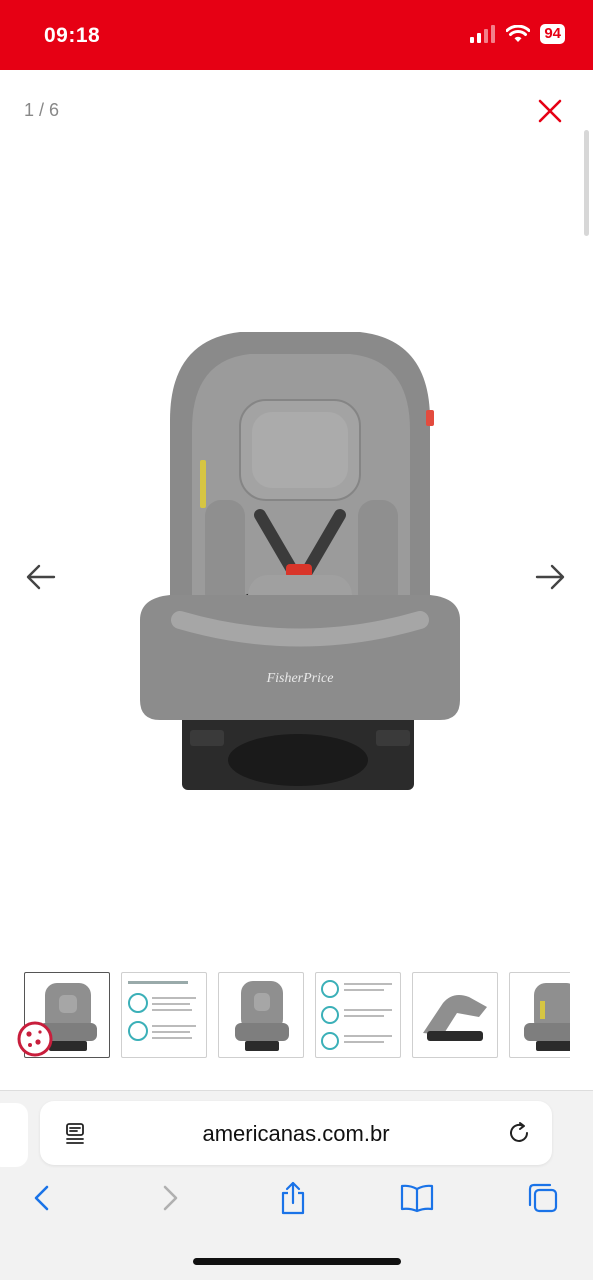 This screenshot has height=1280, width=593. Describe the element at coordinates (300, 678) in the screenshot. I see `brand-logo-text: FisherPrice` at that location.